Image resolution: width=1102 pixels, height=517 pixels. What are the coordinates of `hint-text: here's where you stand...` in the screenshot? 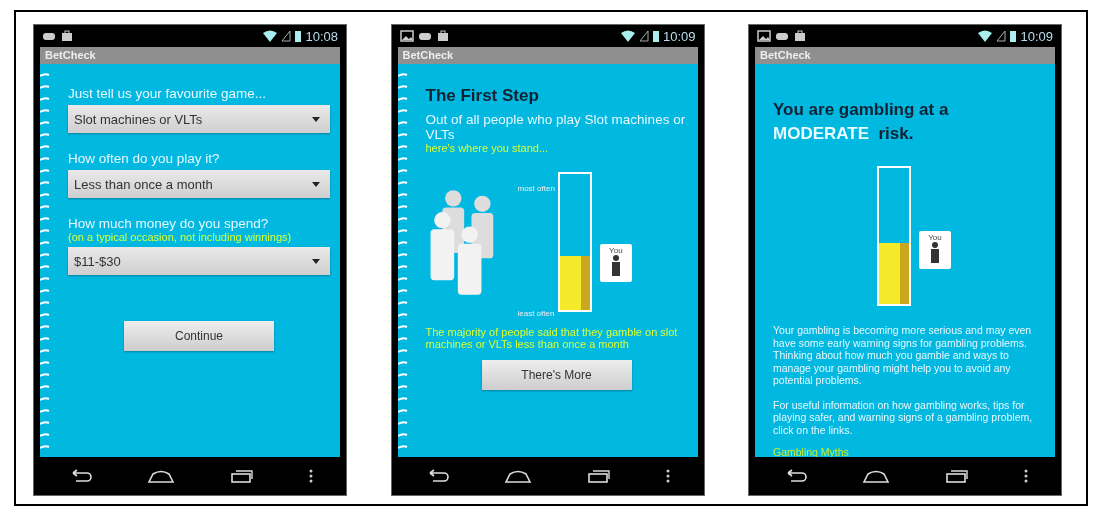 It's located at (487, 148).